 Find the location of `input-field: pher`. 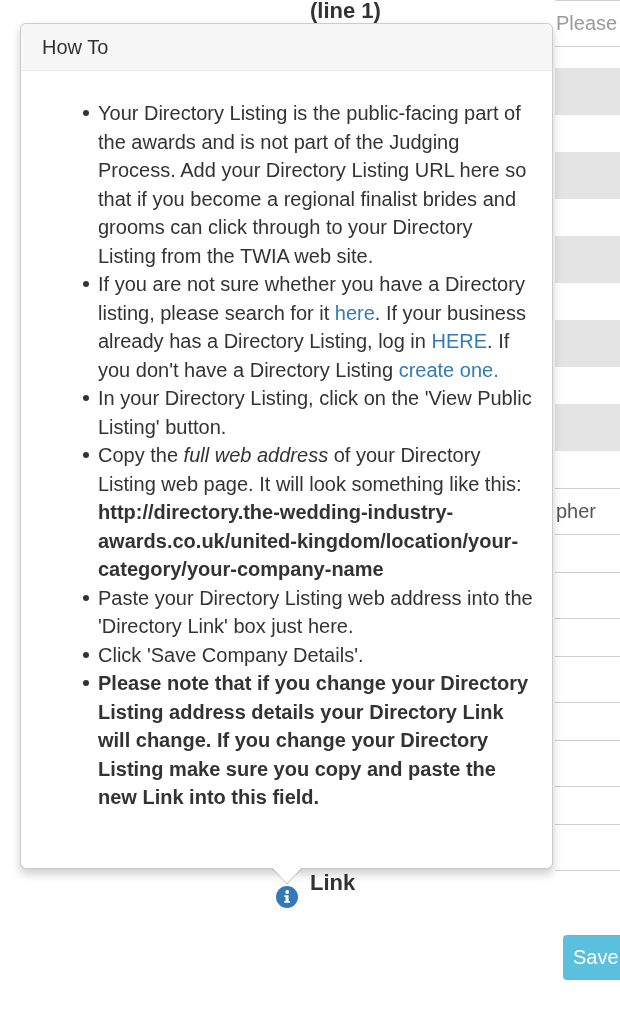

input-field: pher is located at coordinates (587, 511).